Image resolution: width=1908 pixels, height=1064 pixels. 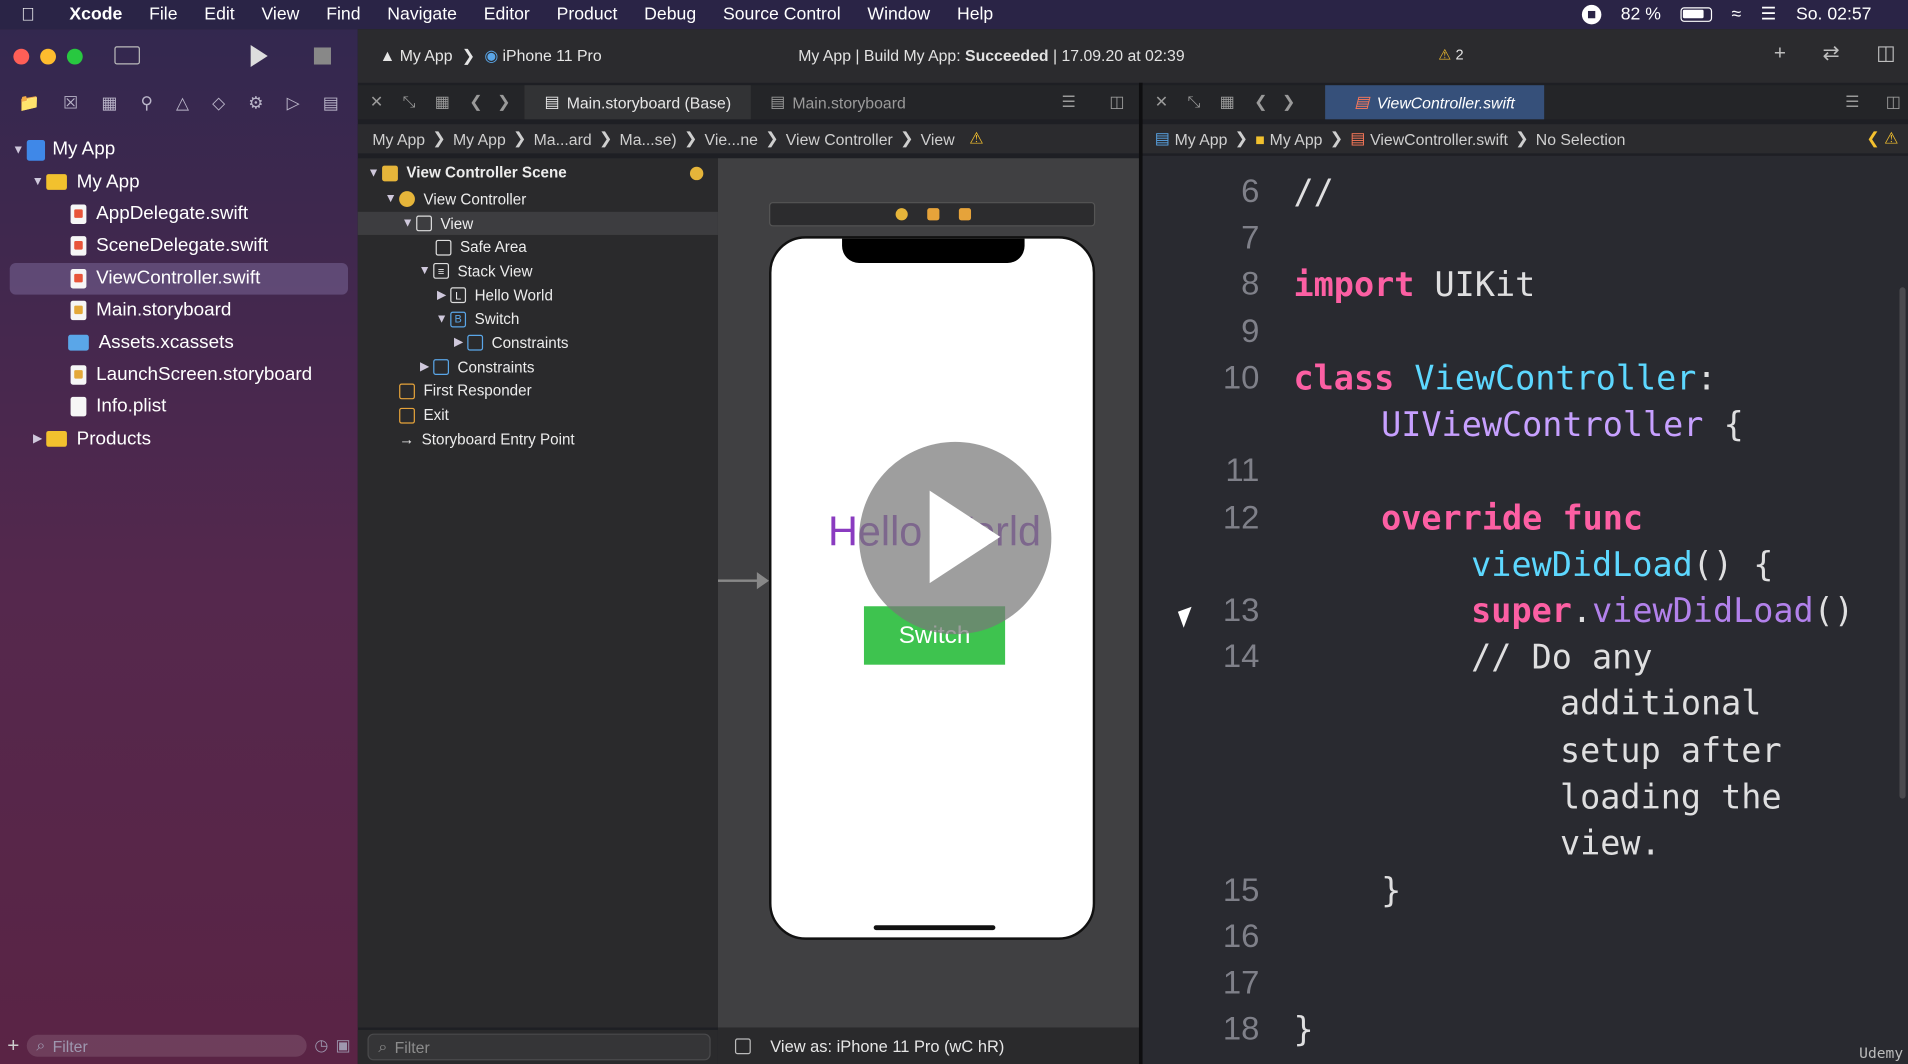 What do you see at coordinates (1439, 139) in the screenshot?
I see `jumpbar-item: ViewController.swift` at bounding box center [1439, 139].